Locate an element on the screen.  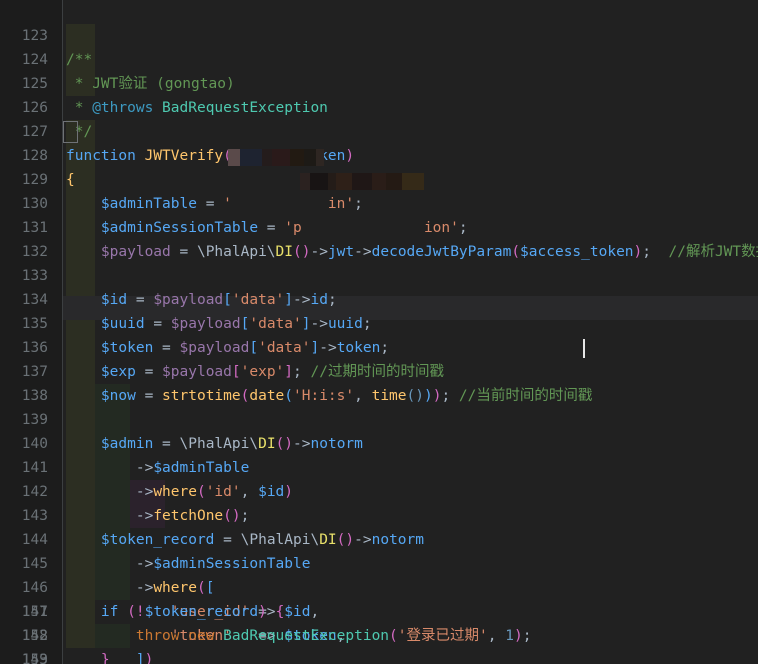
code-row: 144 ->$adminSessionTable is located at coordinates (379, 538).